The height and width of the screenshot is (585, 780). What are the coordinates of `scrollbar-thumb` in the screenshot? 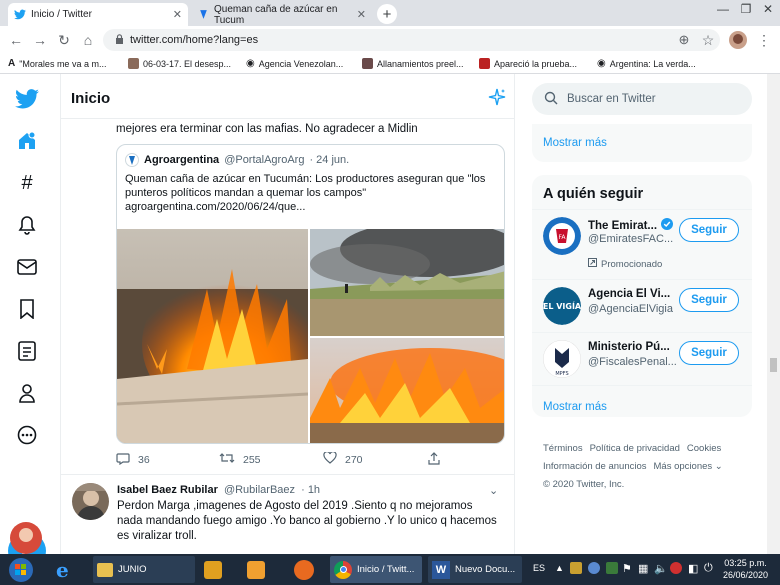 It's located at (773, 365).